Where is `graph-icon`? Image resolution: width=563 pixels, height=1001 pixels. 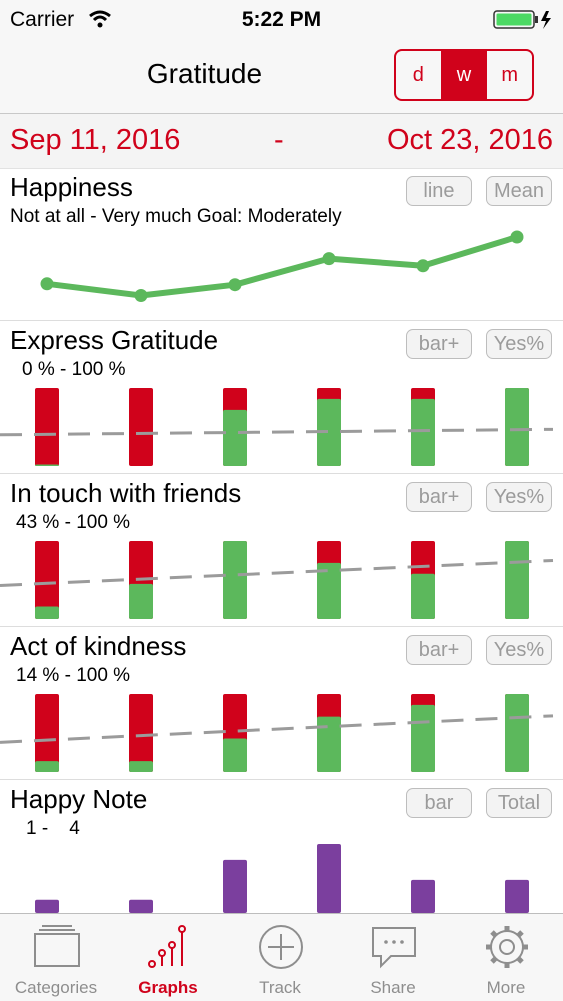 graph-icon is located at coordinates (167, 946).